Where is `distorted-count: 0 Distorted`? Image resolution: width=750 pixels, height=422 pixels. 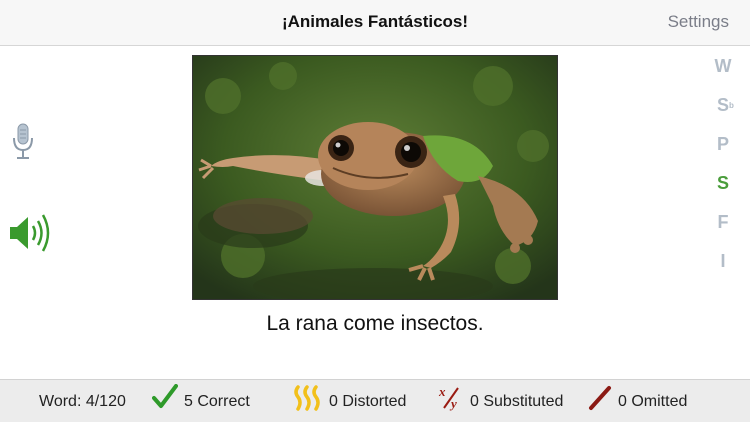 distorted-count: 0 Distorted is located at coordinates (350, 398).